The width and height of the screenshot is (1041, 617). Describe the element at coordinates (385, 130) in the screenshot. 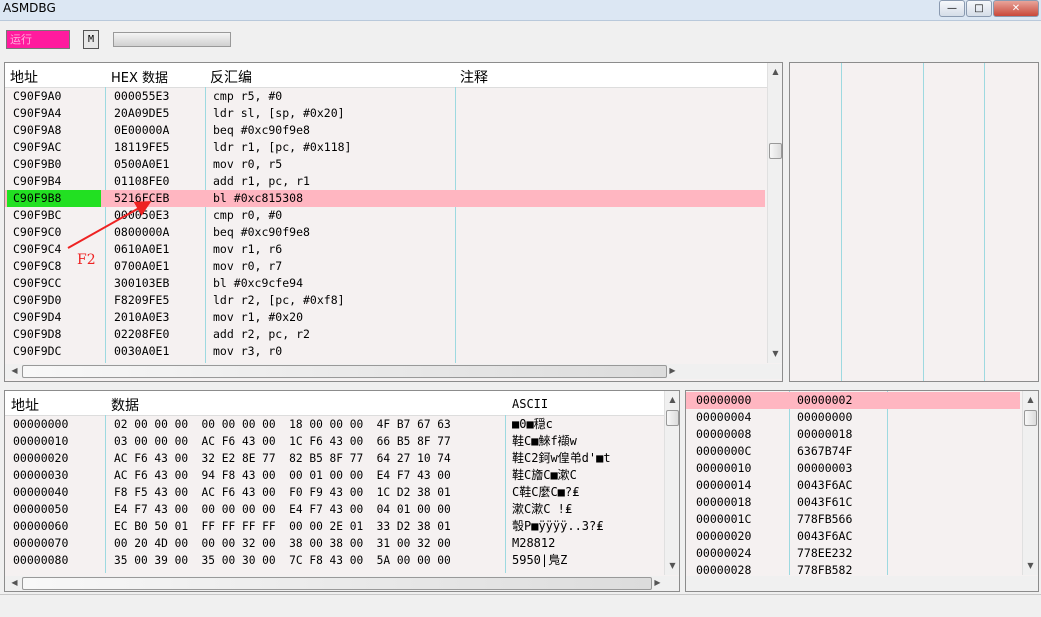

I see `disassembly-row: C90F9A8 0E00000A beq #0xc90f9e8` at that location.